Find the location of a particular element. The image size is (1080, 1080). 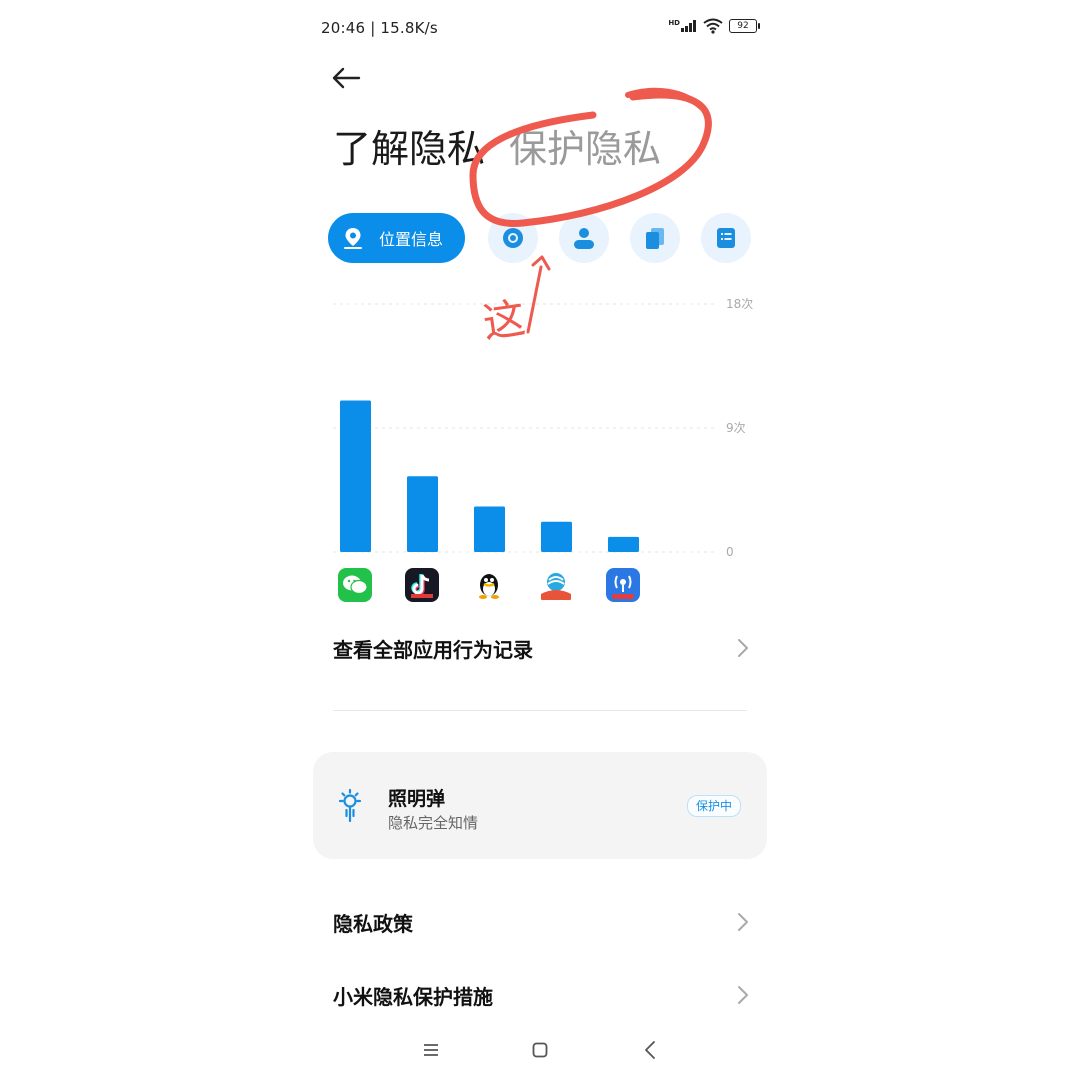

privacy-policy-row: 隐私政策 is located at coordinates (541, 922).